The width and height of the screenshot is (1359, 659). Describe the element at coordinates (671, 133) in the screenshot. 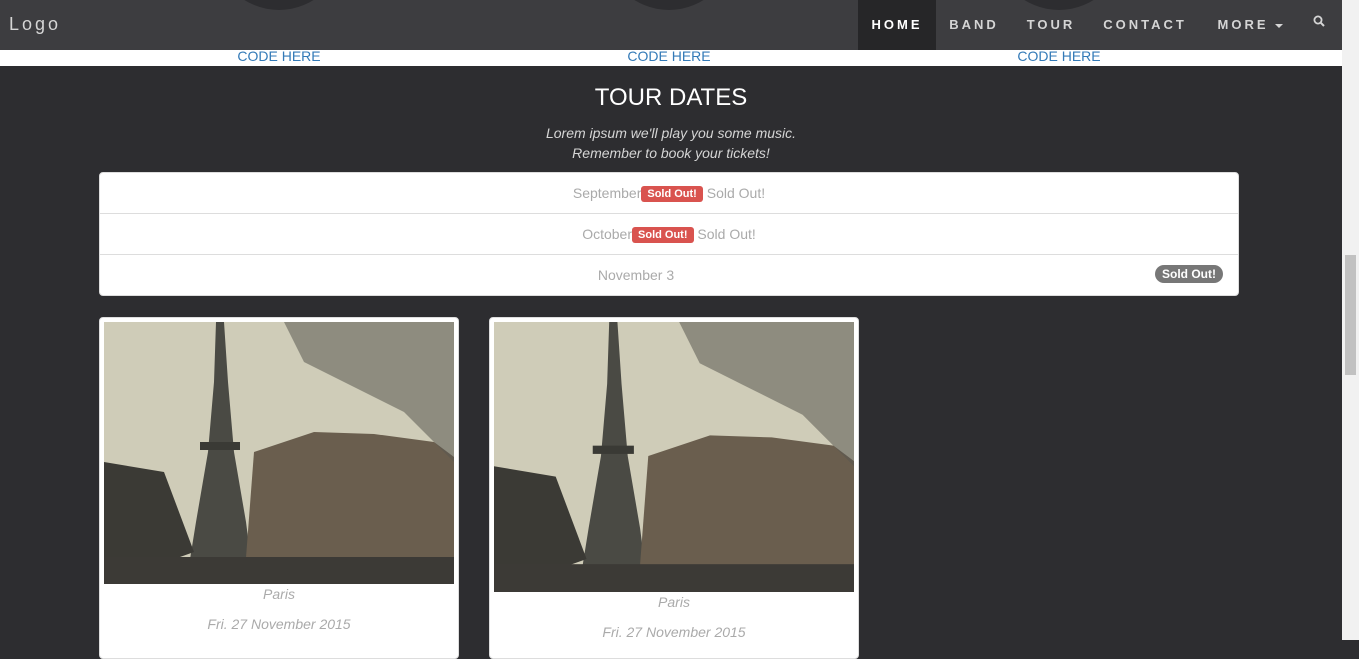

I see `tour-subtitle-line1: Lorem ipsum we'll play you some music.` at that location.